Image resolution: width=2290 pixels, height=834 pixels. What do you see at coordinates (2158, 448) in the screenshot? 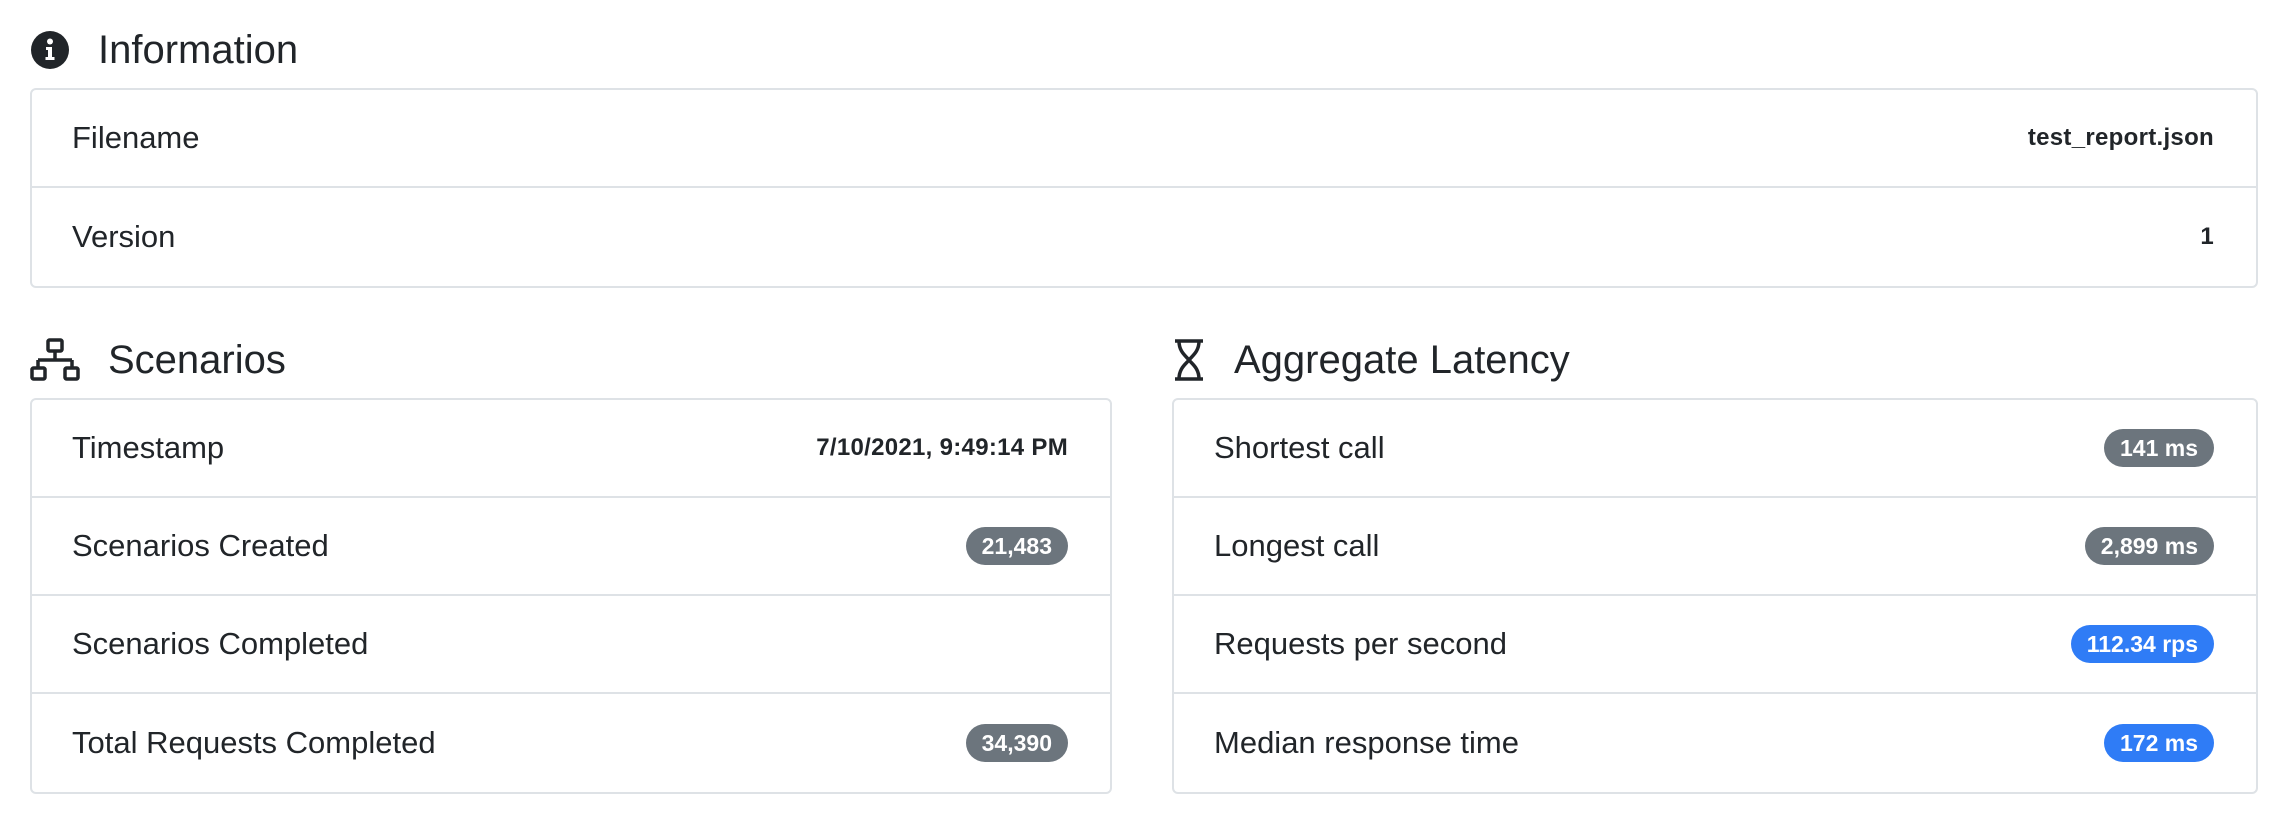
I see `shortest-call-badge: 141 ms` at bounding box center [2158, 448].